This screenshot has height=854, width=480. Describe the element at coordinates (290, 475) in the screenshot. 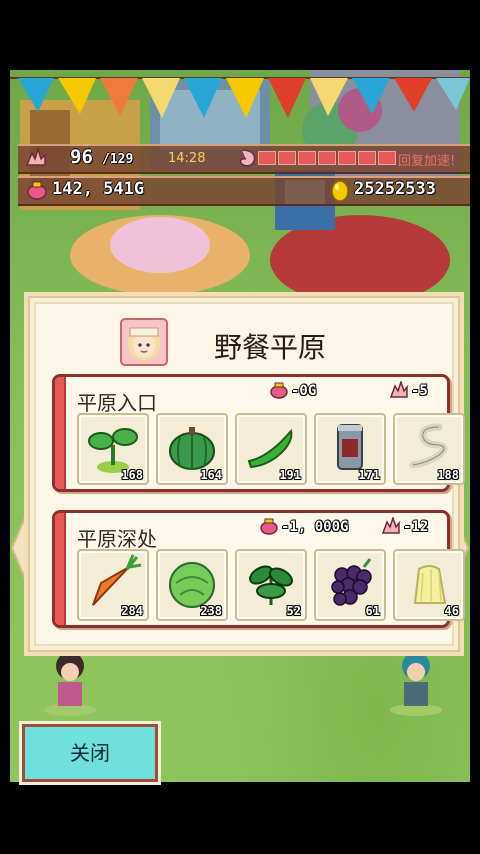

I see `item-count: 191` at that location.